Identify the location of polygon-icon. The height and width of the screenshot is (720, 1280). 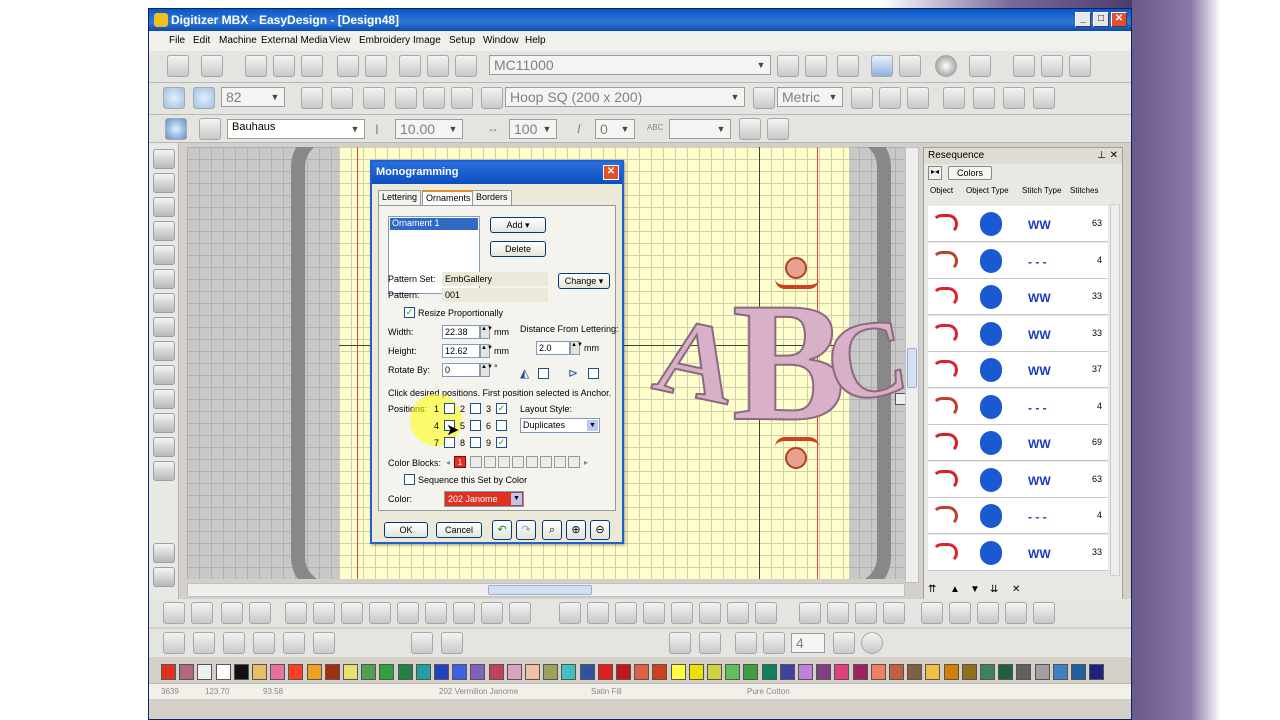
(164, 303).